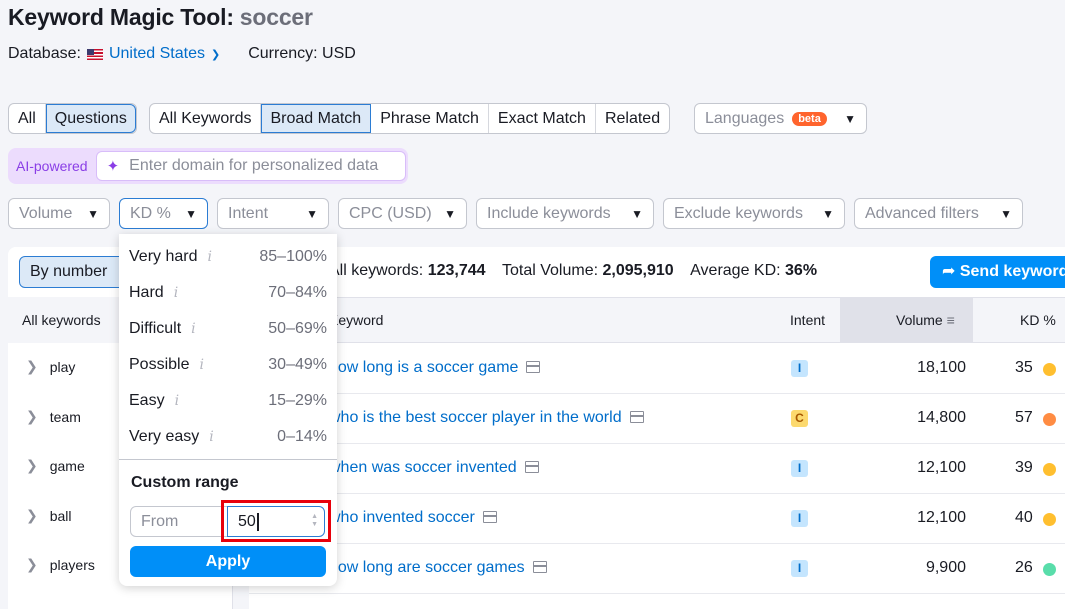  I want to click on intent-badge: C, so click(799, 418).